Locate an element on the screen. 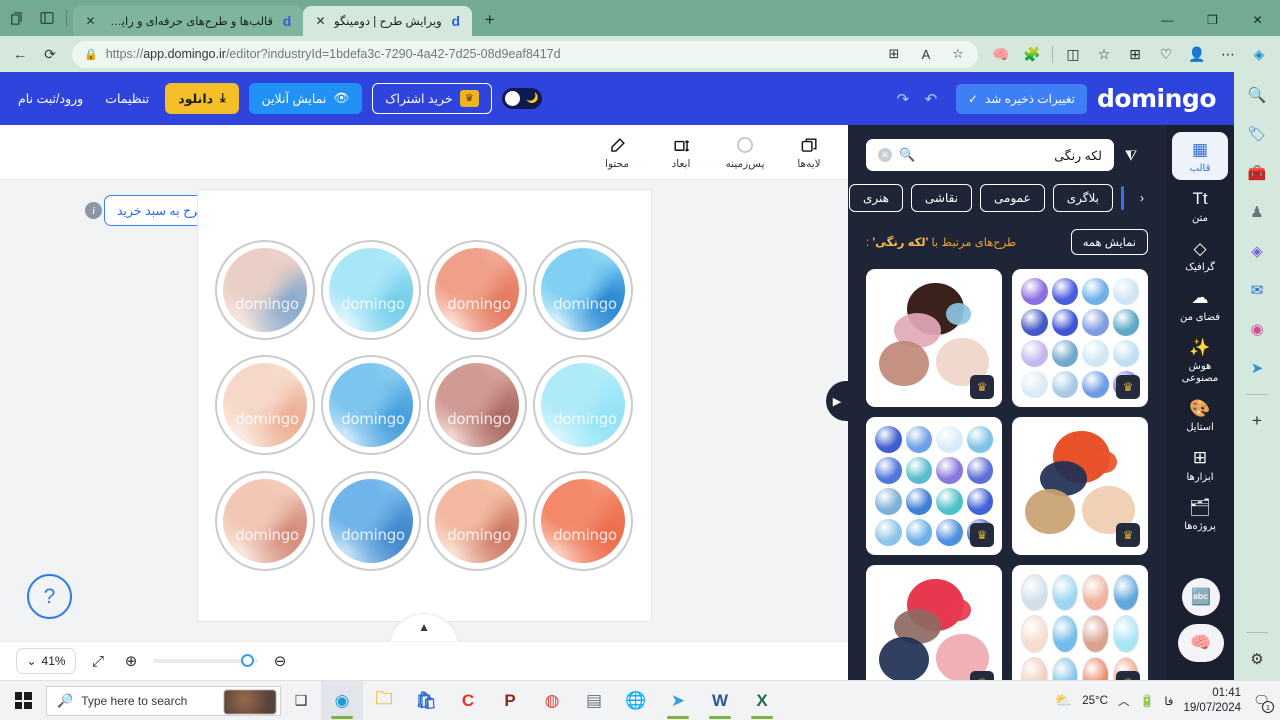  chip-artistic: هنری is located at coordinates (875, 198).